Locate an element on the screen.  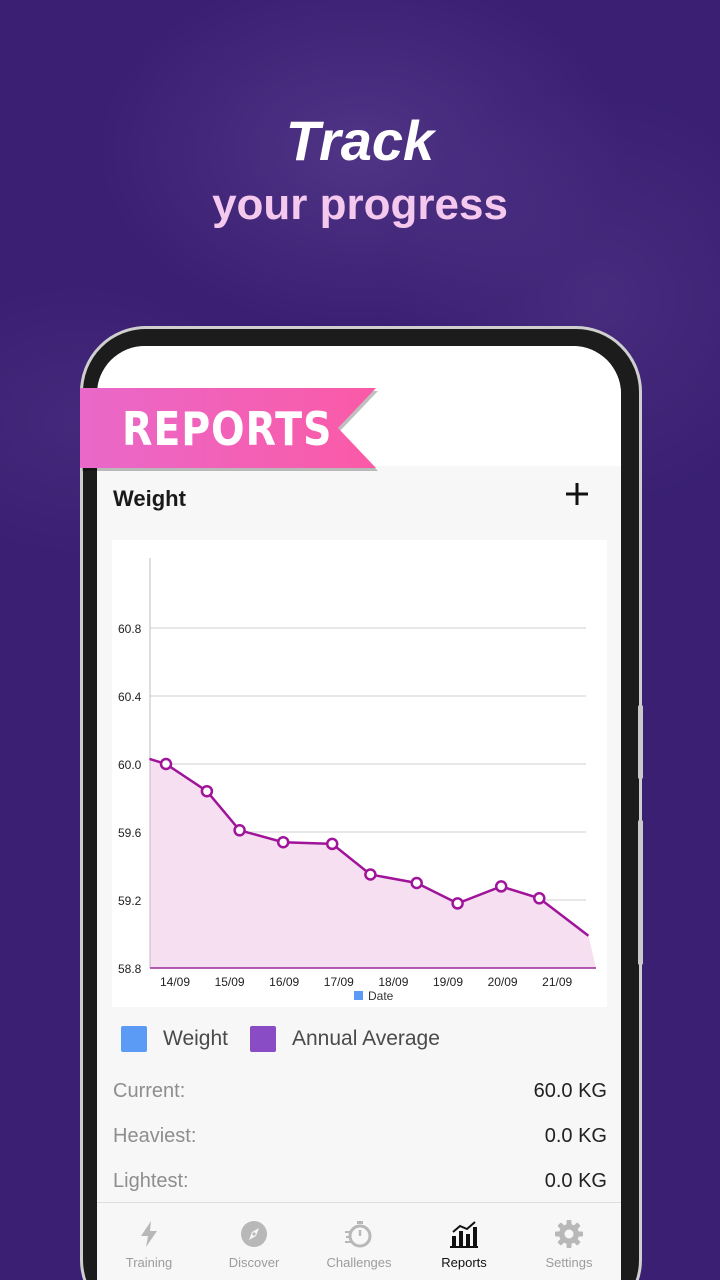
x-tick-label: 15/09 is located at coordinates (230, 982).